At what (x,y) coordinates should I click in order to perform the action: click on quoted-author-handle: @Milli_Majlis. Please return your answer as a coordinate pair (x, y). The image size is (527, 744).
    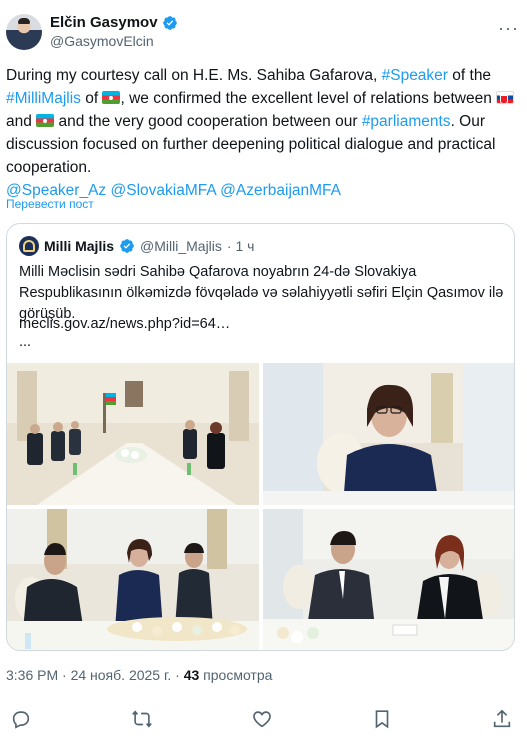
    Looking at the image, I should click on (181, 246).